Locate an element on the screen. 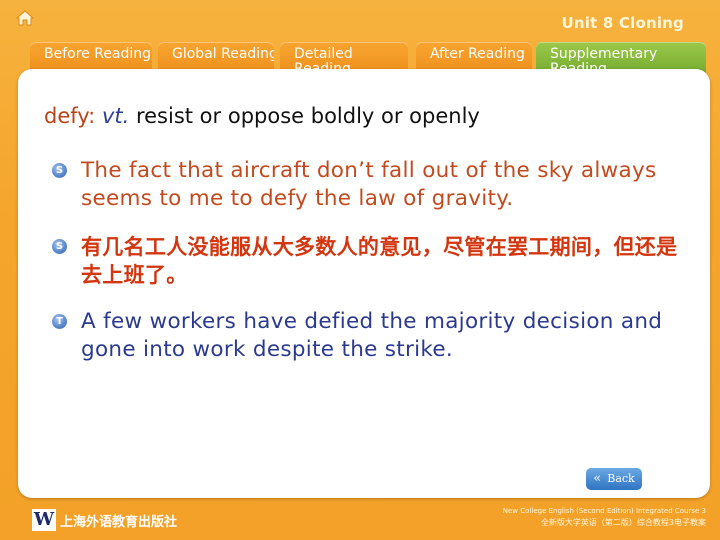  tab-label: Global Reading is located at coordinates (223, 54).